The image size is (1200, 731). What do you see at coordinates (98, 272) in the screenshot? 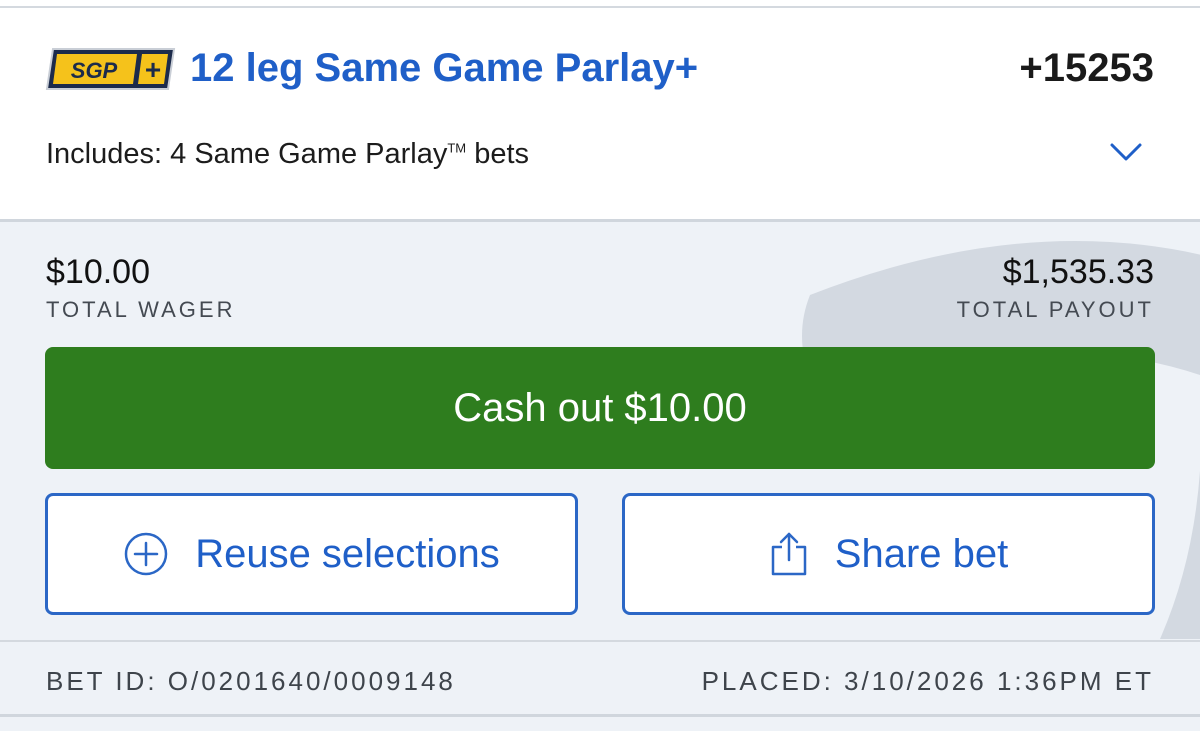
I see `total-wager-amount: $10.00` at bounding box center [98, 272].